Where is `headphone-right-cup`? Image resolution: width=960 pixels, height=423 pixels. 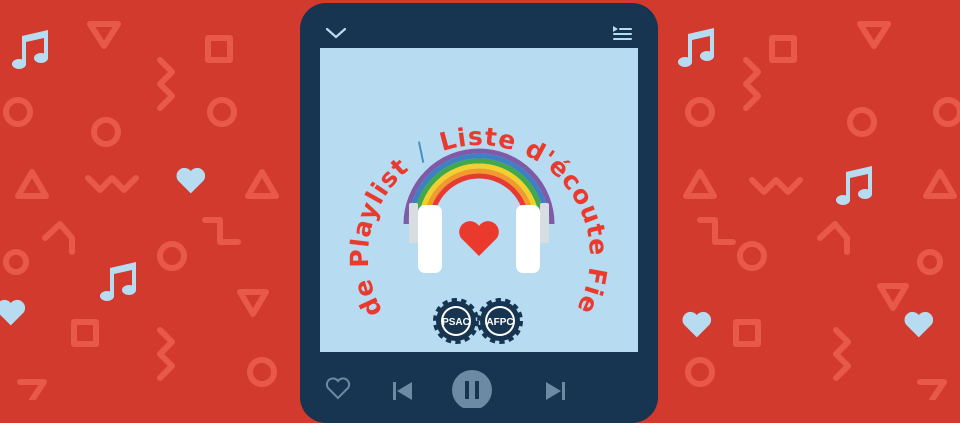
headphone-right-cup is located at coordinates (532, 238).